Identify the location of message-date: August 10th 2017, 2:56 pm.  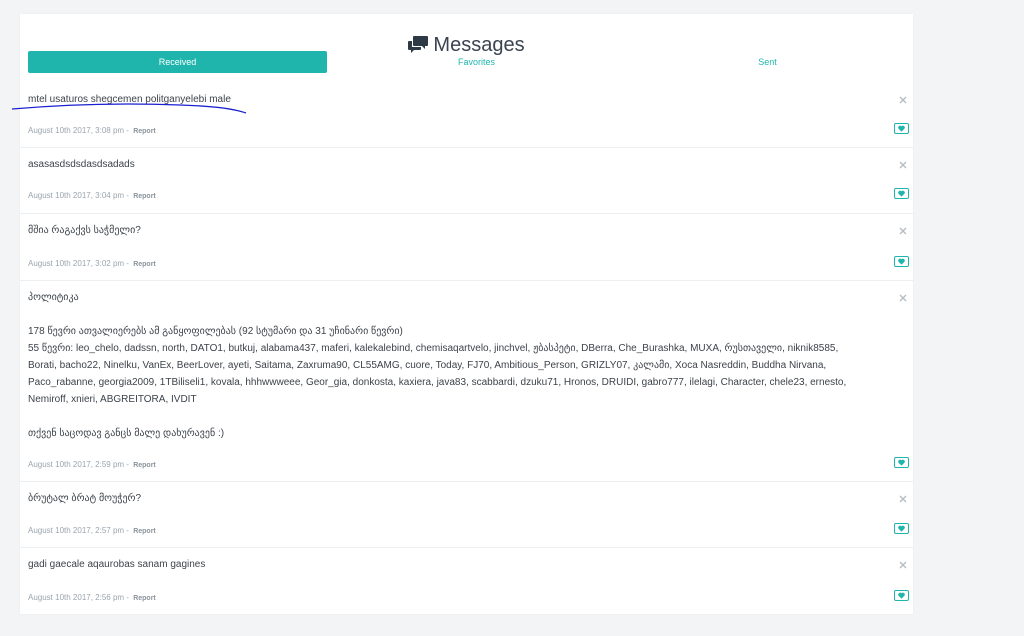
(76, 597).